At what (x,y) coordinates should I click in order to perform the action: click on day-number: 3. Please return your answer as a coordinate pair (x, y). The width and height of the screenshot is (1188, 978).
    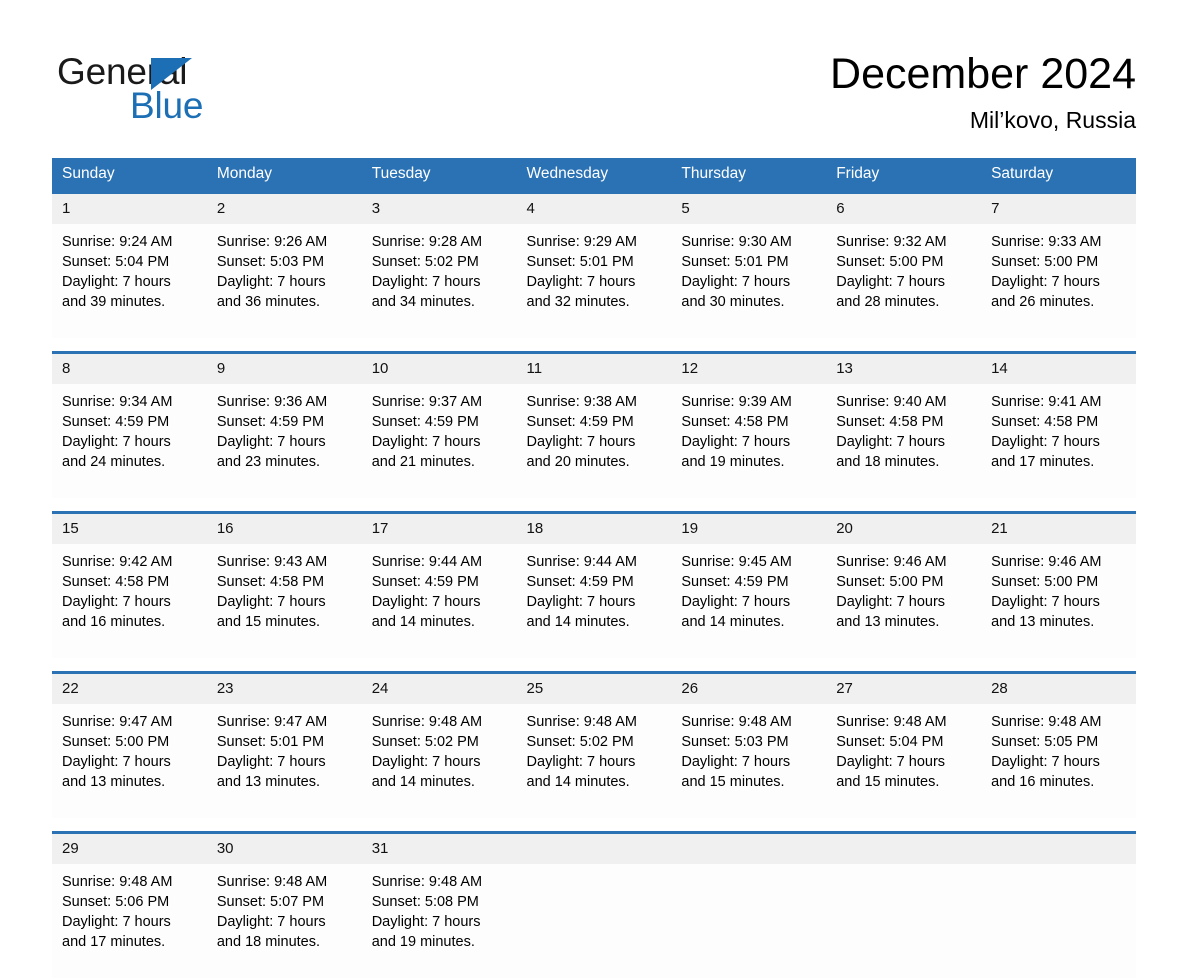
    Looking at the image, I should click on (439, 209).